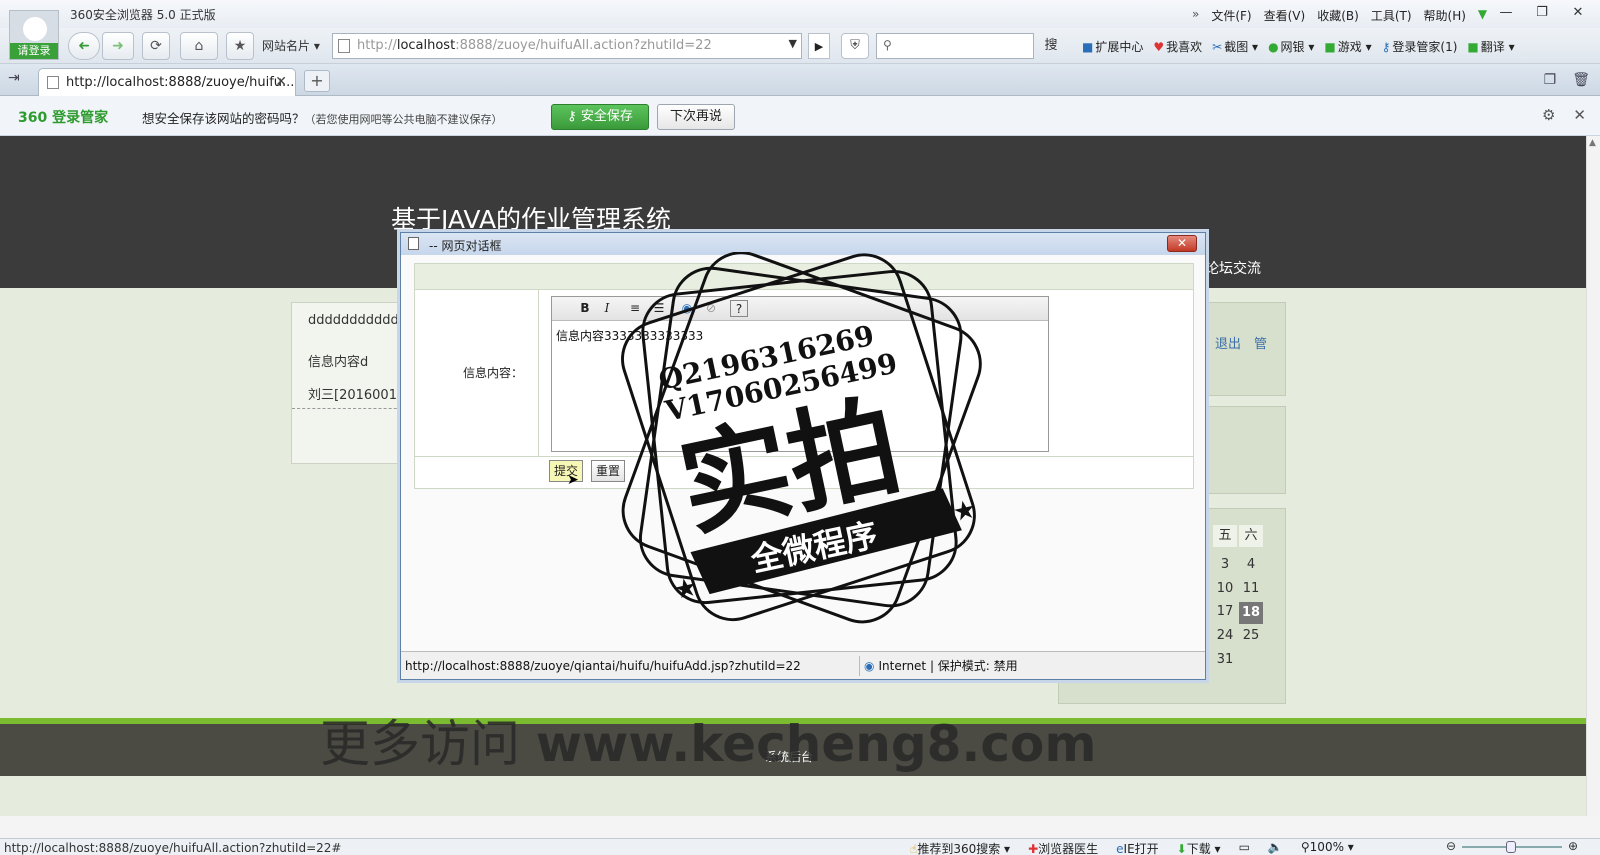 The width and height of the screenshot is (1600, 855). Describe the element at coordinates (1251, 613) in the screenshot. I see `calendar-today: 18` at that location.